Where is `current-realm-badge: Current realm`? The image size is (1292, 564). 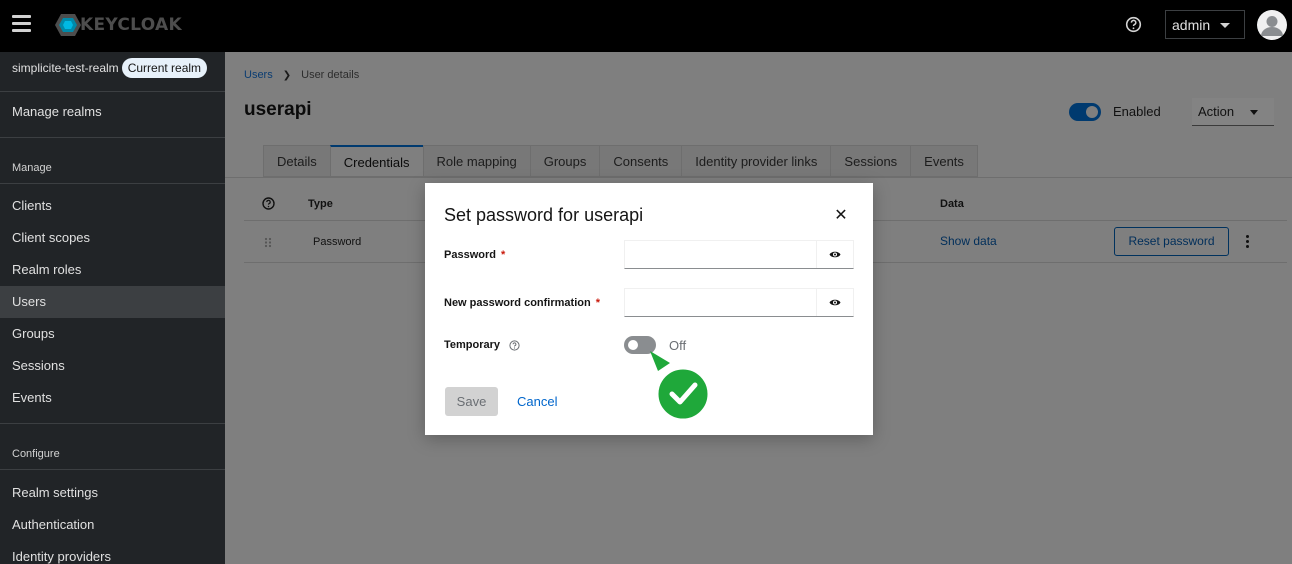
current-realm-badge: Current realm is located at coordinates (164, 68).